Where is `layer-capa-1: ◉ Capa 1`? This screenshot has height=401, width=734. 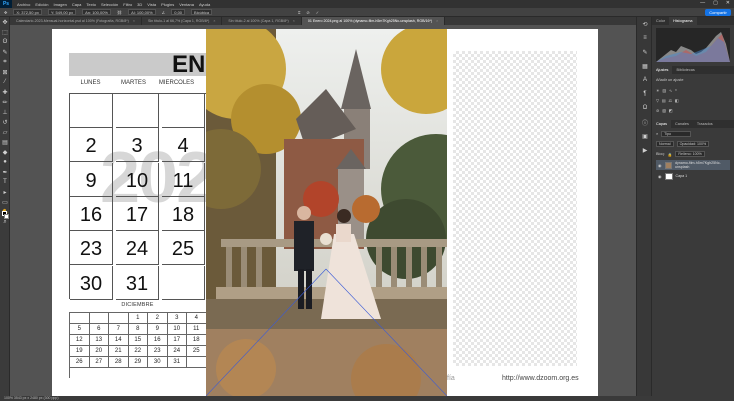 layer-capa-1: ◉ Capa 1 is located at coordinates (693, 176).